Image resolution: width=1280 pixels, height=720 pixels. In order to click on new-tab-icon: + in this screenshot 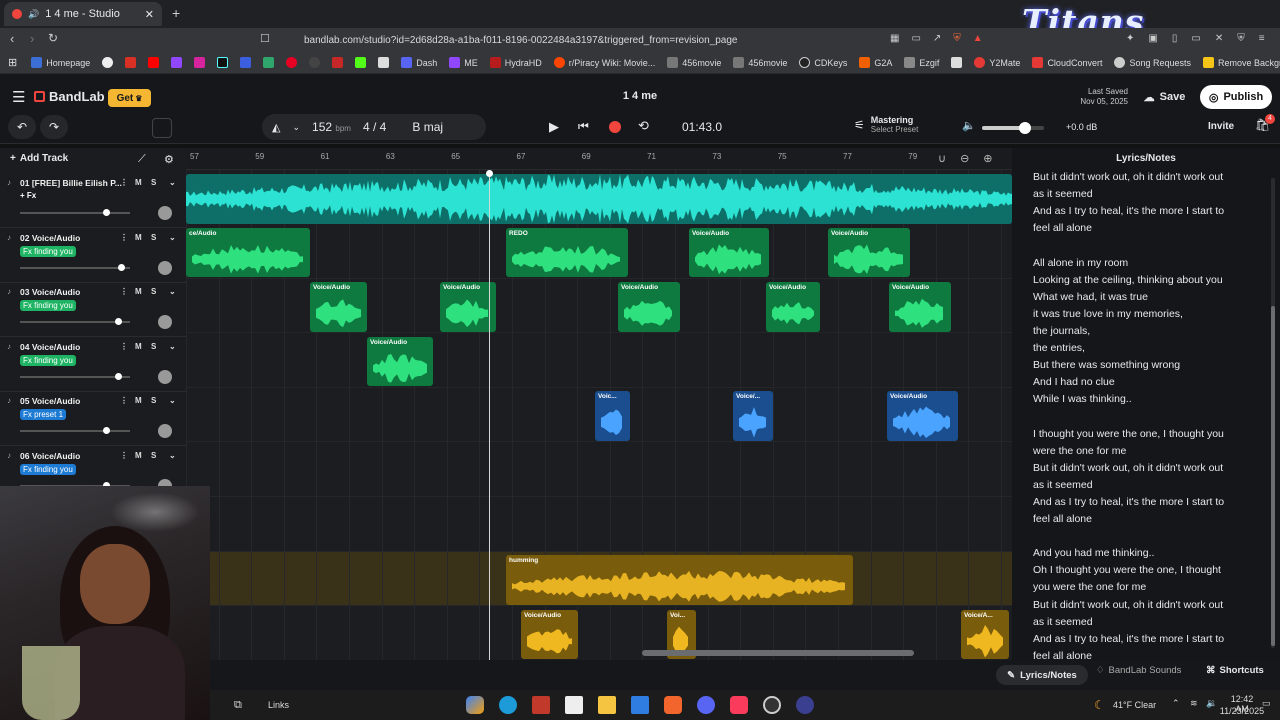, I will do `click(176, 13)`.